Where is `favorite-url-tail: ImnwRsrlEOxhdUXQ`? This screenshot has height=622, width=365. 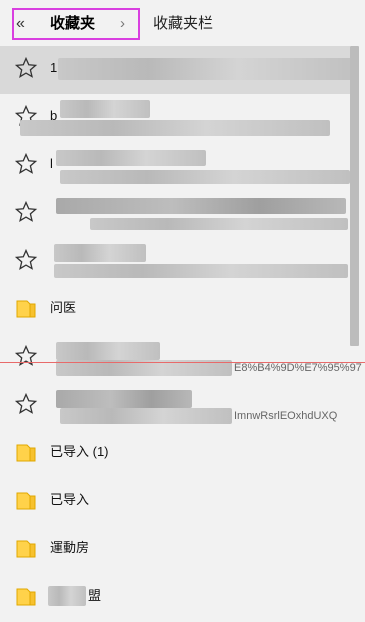 favorite-url-tail: ImnwRsrlEOxhdUXQ is located at coordinates (286, 416).